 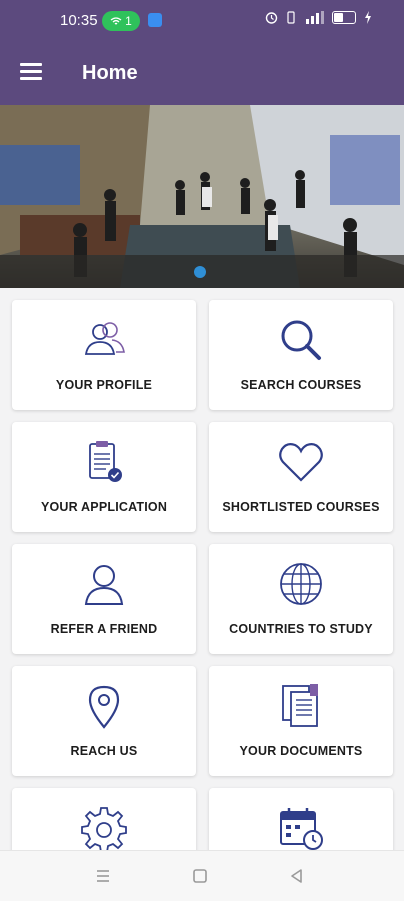 I want to click on tile-label: YOUR PROFILE, so click(x=104, y=385).